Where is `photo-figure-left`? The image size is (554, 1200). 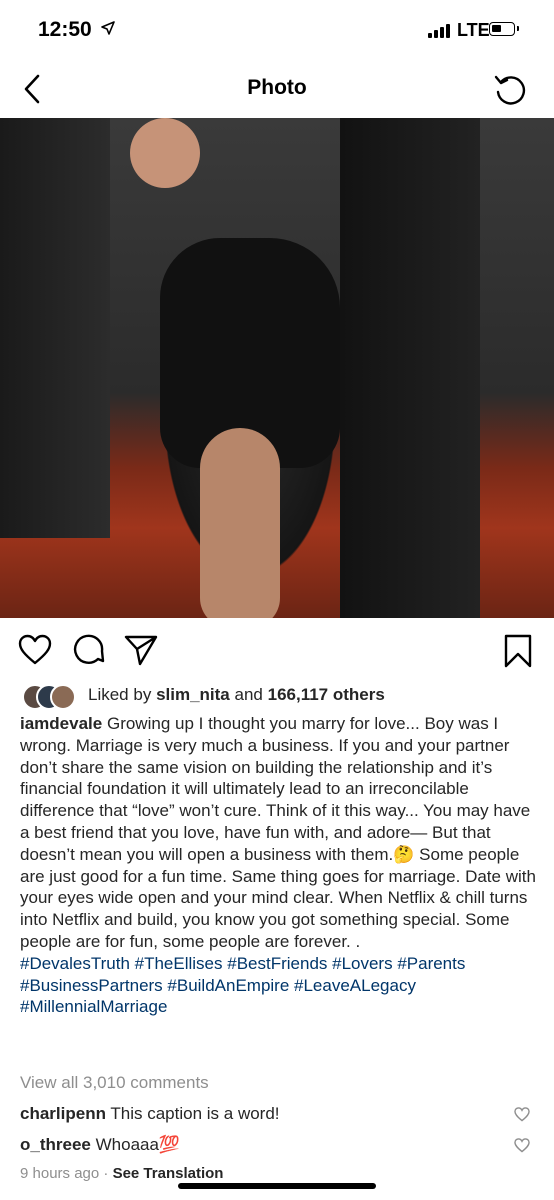
photo-figure-left is located at coordinates (55, 328).